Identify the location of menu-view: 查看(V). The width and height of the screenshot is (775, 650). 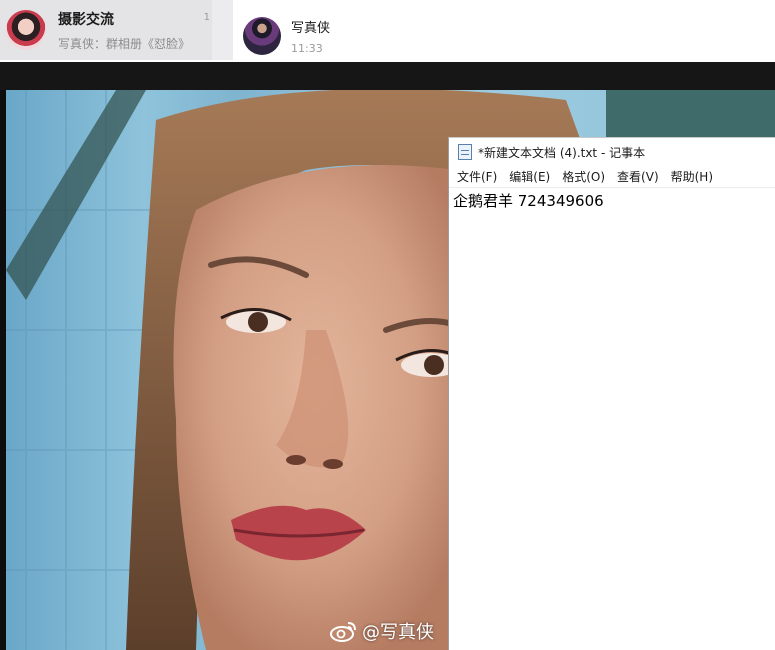
(638, 176).